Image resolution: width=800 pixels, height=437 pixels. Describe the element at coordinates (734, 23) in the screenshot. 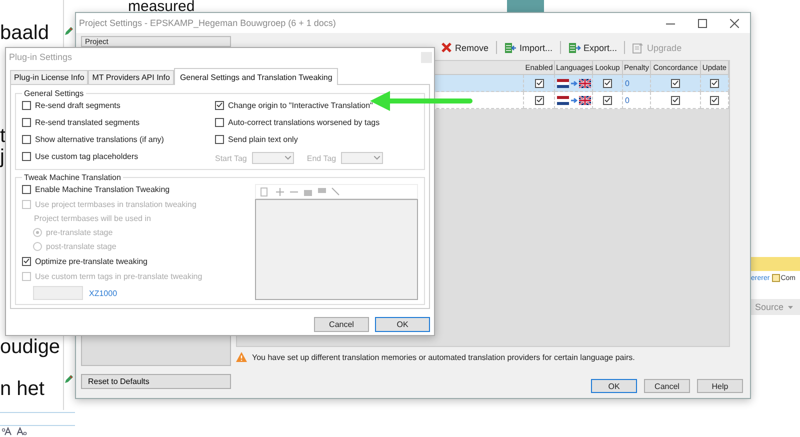

I see `close-icon` at that location.